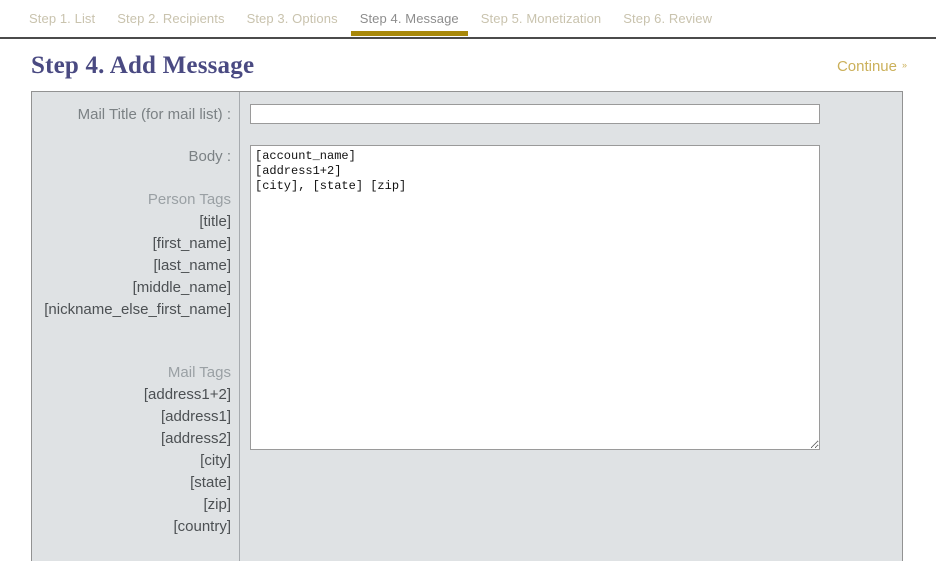 The width and height of the screenshot is (936, 566). Describe the element at coordinates (468, 62) in the screenshot. I see `page-header: Step 4. Add Message Continue »` at that location.